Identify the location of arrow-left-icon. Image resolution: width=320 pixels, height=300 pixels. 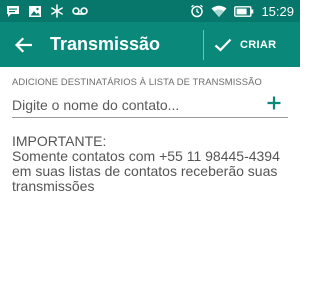
(23, 45).